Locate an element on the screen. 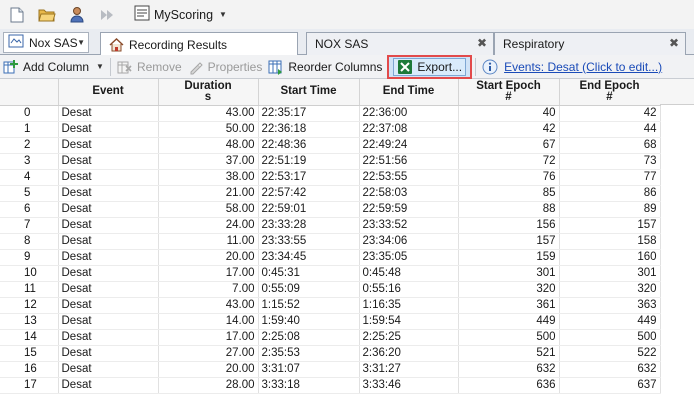  add-column-button: Add Column ▼ is located at coordinates (53, 67).